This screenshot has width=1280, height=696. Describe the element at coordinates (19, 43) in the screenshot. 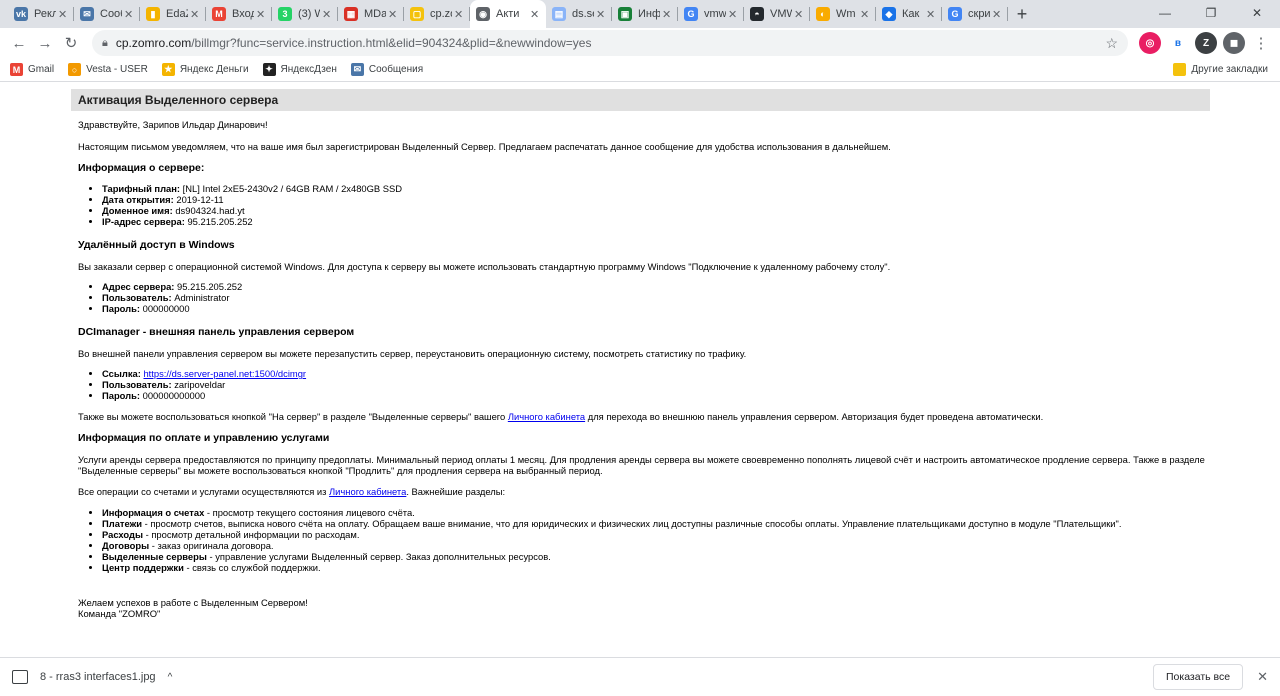

I see `back-button: ←` at that location.